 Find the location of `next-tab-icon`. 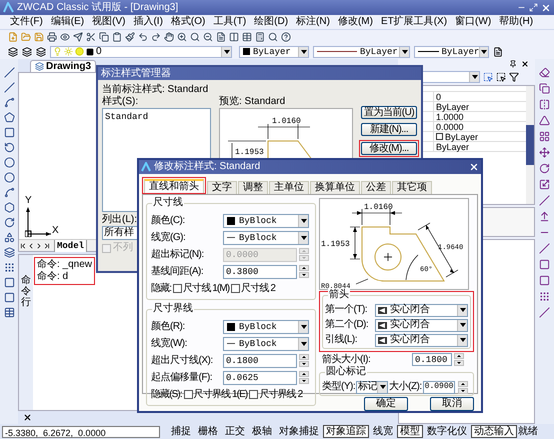

next-tab-icon is located at coordinates (39, 246).